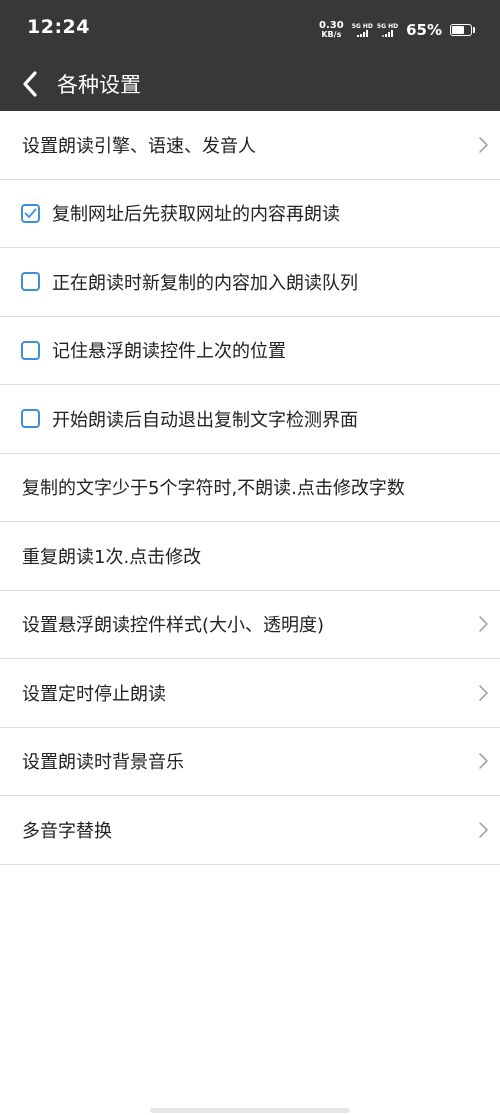 The image size is (500, 1115). I want to click on setting-row: 正在朗读时新复制的内容加入朗读队列, so click(250, 282).